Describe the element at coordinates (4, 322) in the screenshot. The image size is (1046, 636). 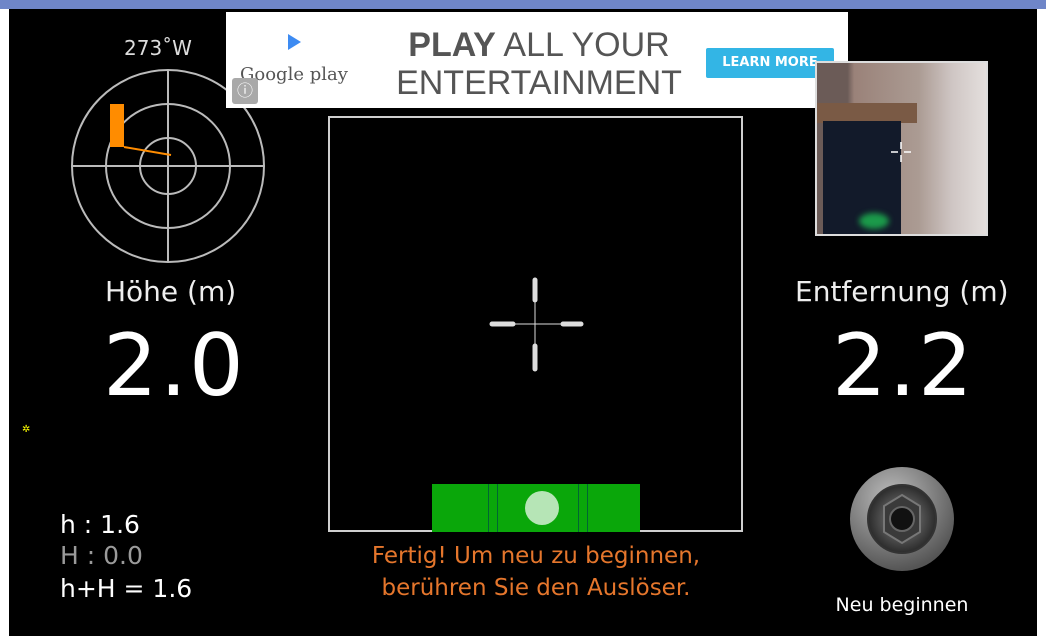
I see `left-border` at that location.